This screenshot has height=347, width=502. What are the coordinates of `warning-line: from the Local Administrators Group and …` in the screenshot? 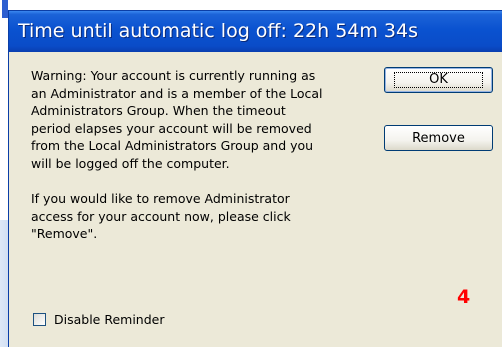 It's located at (172, 145).